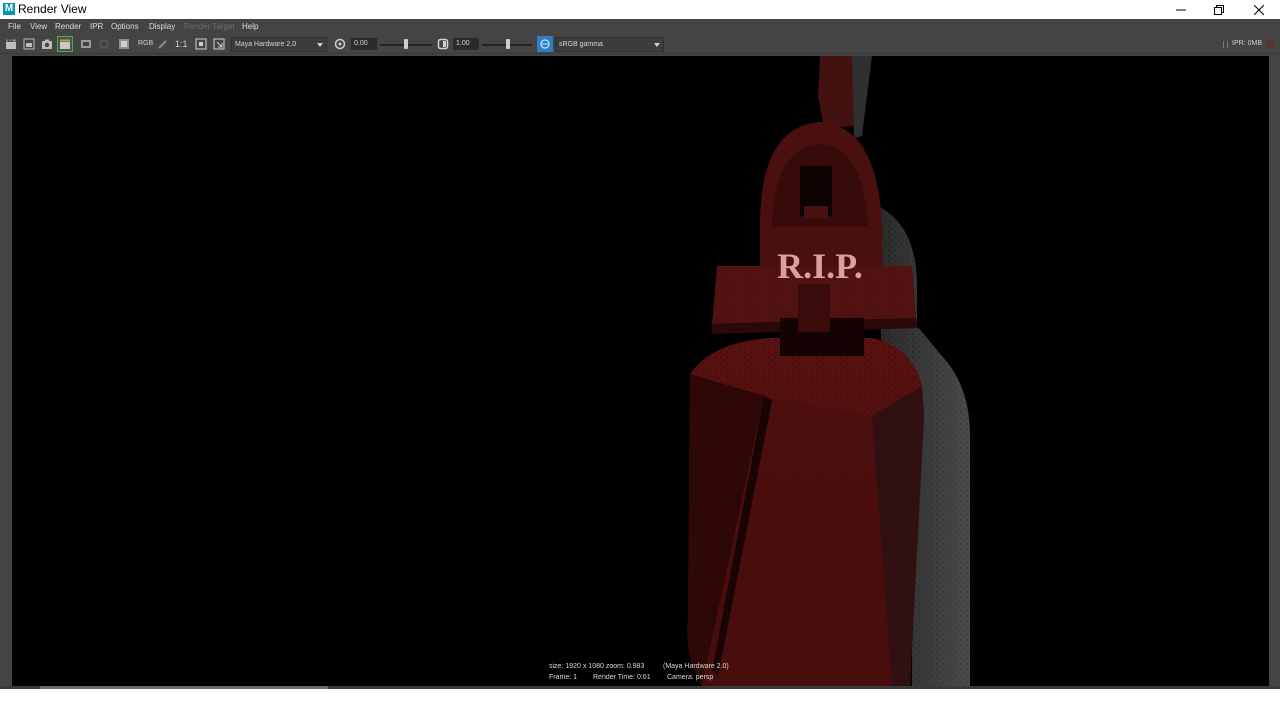  Describe the element at coordinates (1225, 44) in the screenshot. I see `ipr-pause-icon` at that location.